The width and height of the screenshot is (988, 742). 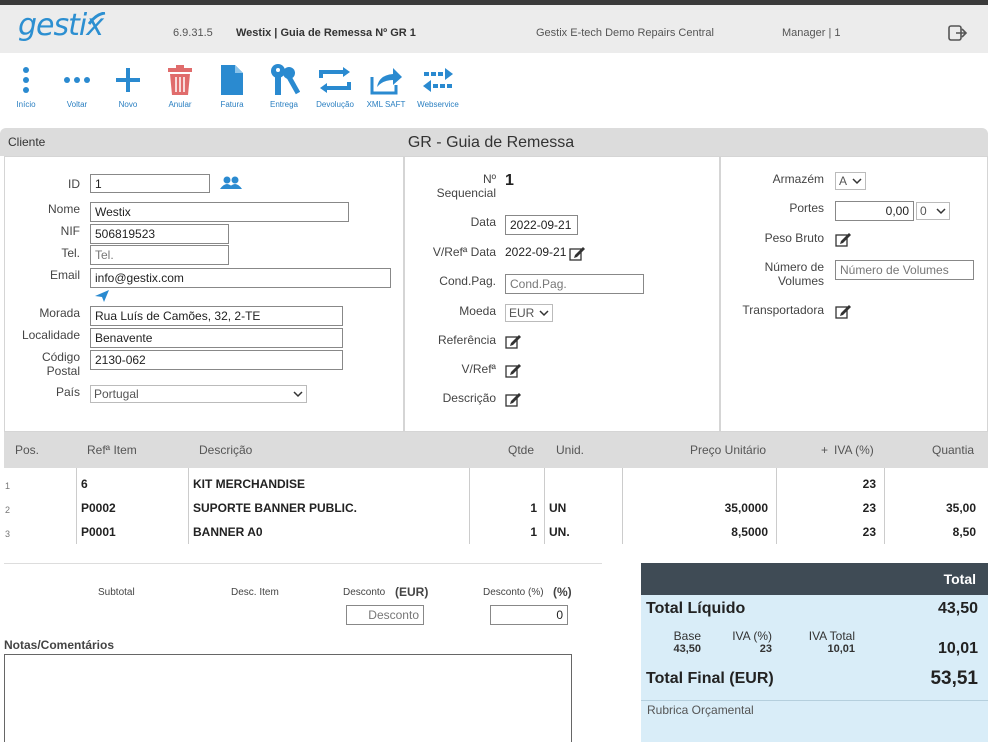 I want to click on edit-descricao-icon, so click(x=513, y=400).